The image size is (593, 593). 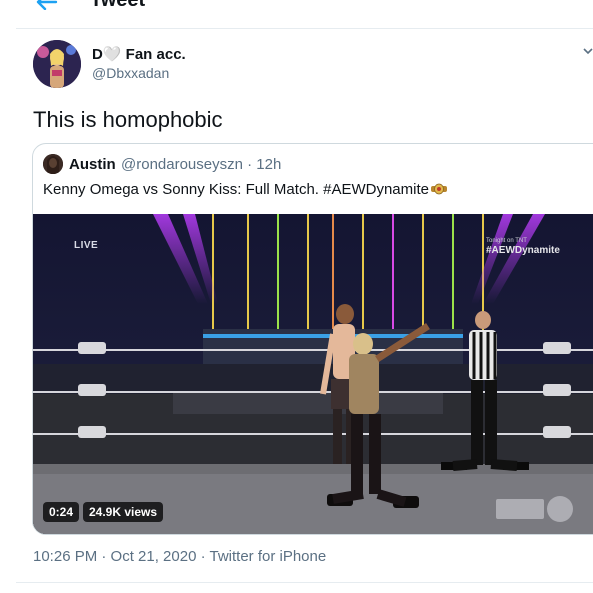 I want to click on avatar, so click(x=57, y=64).